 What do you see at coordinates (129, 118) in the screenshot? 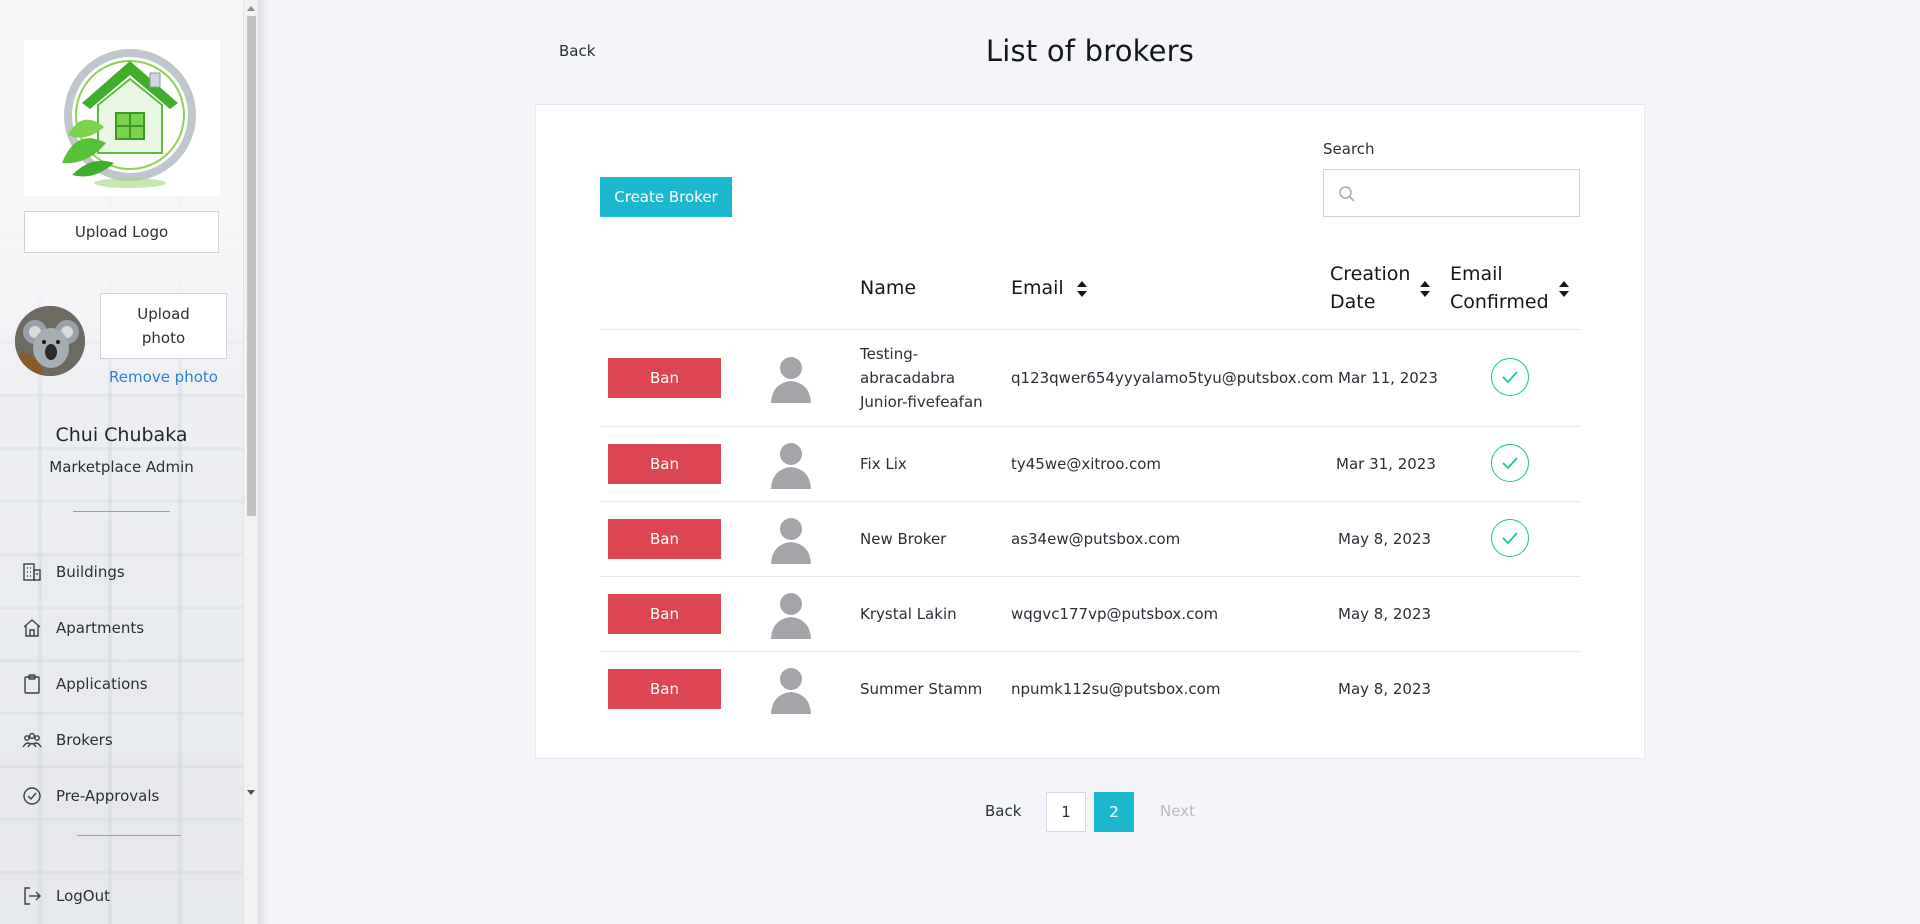
I see `house-logo-icon` at bounding box center [129, 118].